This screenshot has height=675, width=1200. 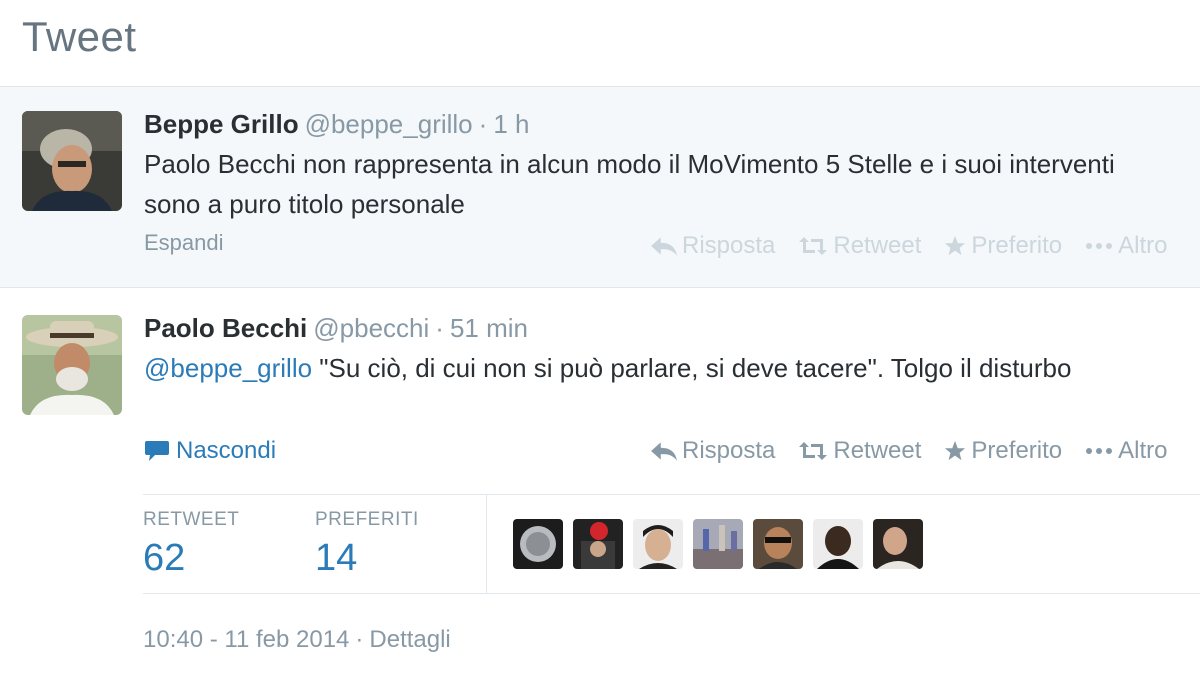 What do you see at coordinates (191, 544) in the screenshot?
I see `retweet-stat: RETWEET 62` at bounding box center [191, 544].